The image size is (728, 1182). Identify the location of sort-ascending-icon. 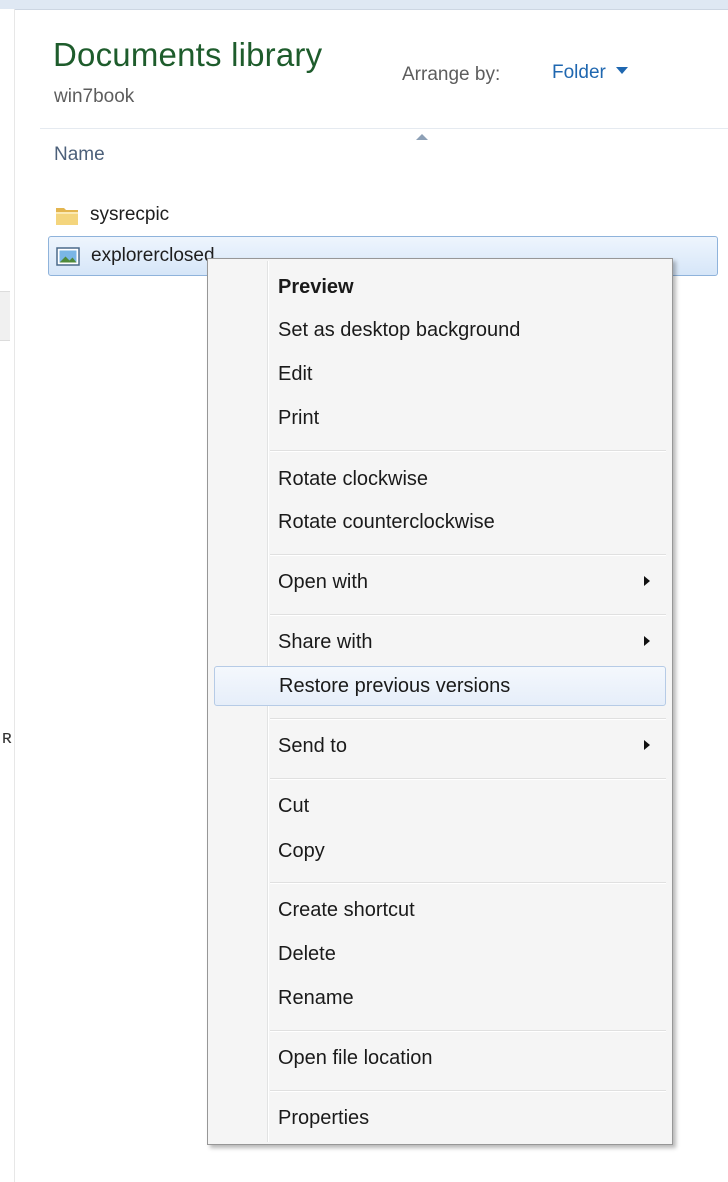
(422, 137).